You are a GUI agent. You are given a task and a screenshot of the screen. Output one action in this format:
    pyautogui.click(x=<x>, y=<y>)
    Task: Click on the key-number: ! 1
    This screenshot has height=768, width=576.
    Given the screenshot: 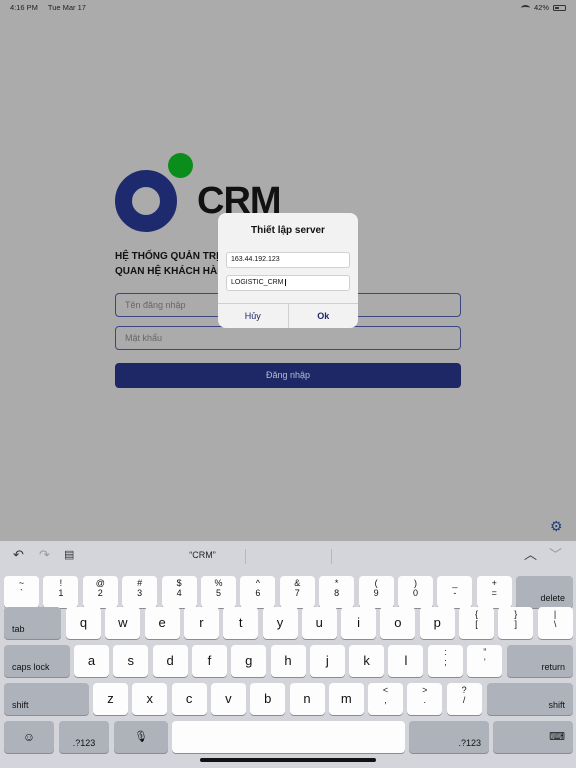 What is the action you would take?
    pyautogui.click(x=61, y=592)
    